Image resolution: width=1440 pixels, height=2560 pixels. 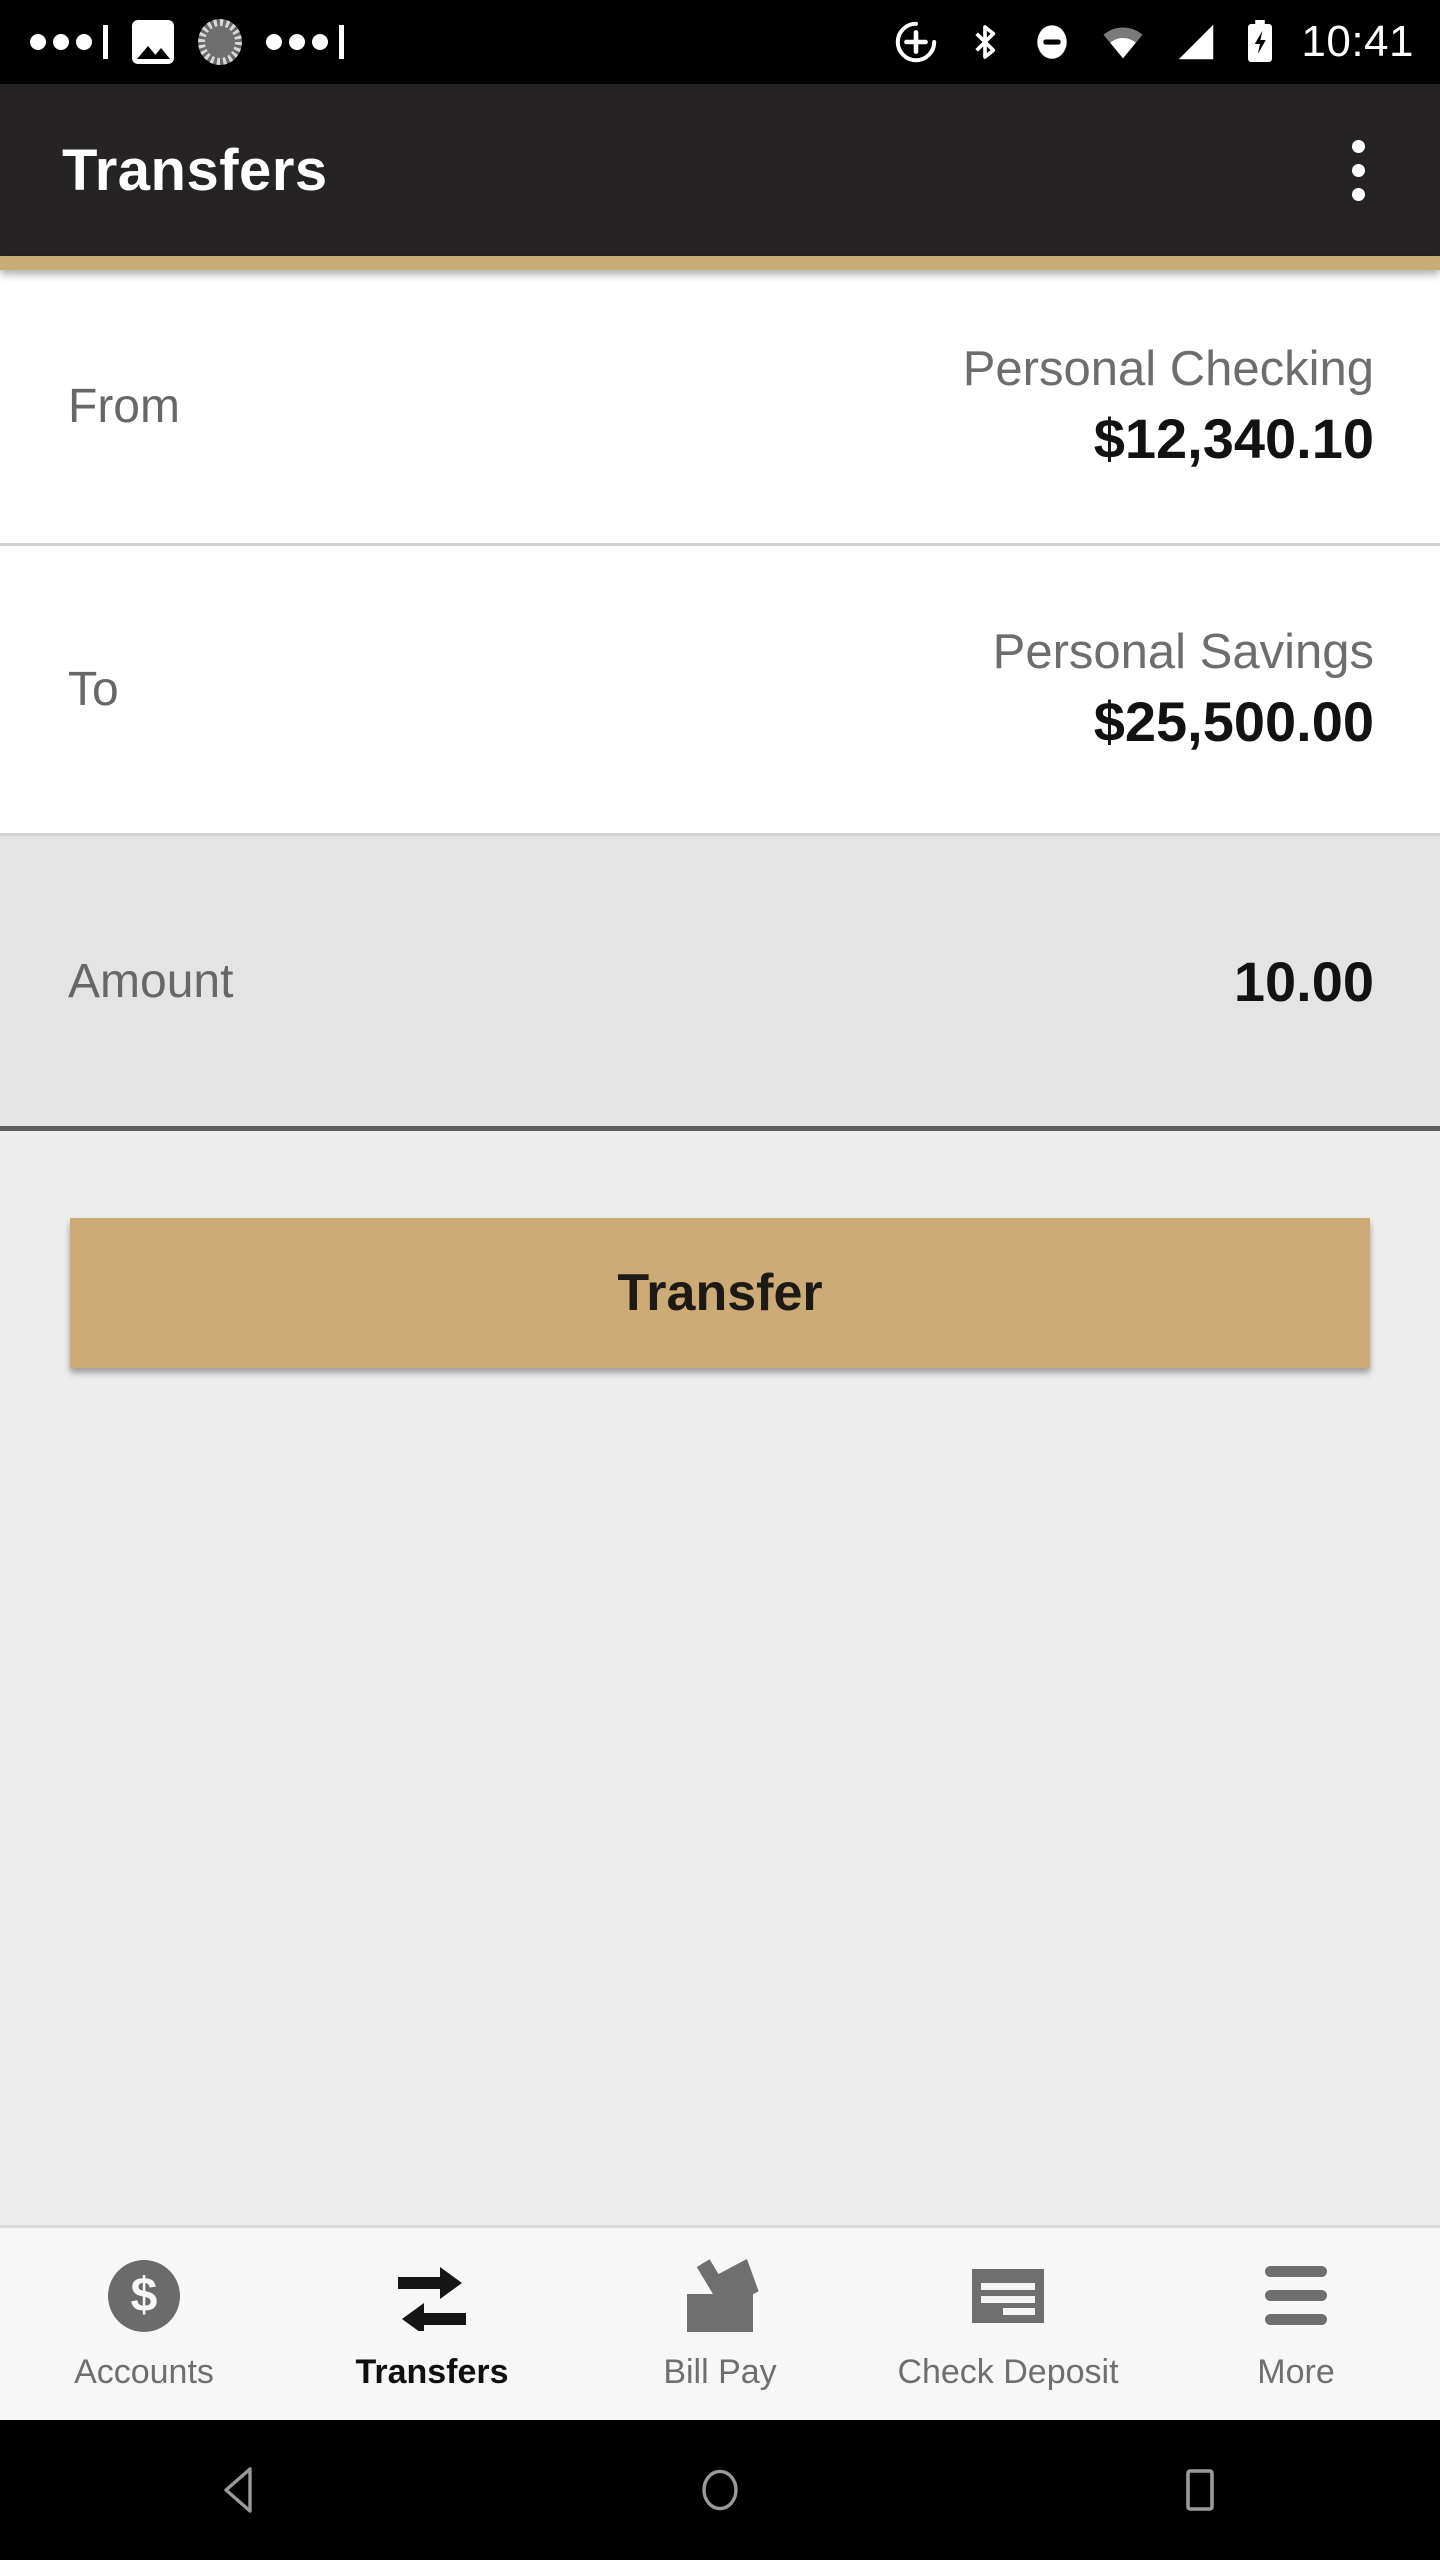 What do you see at coordinates (1153, 42) in the screenshot?
I see `status-bar-system-icons: 10:41` at bounding box center [1153, 42].